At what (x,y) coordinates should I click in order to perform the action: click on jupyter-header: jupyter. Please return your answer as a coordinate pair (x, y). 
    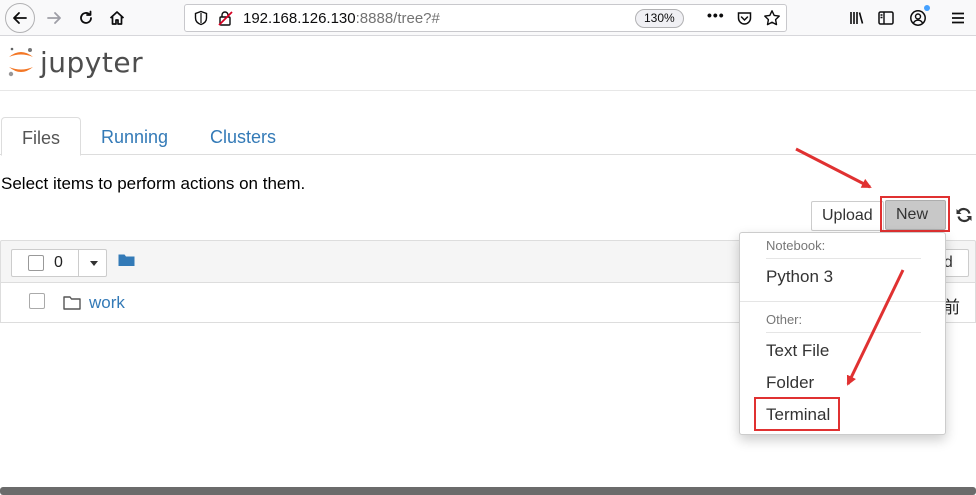
    Looking at the image, I should click on (488, 63).